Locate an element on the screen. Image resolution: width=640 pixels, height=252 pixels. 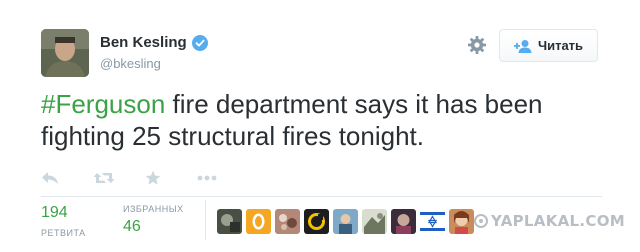
retweet-button is located at coordinates (104, 178).